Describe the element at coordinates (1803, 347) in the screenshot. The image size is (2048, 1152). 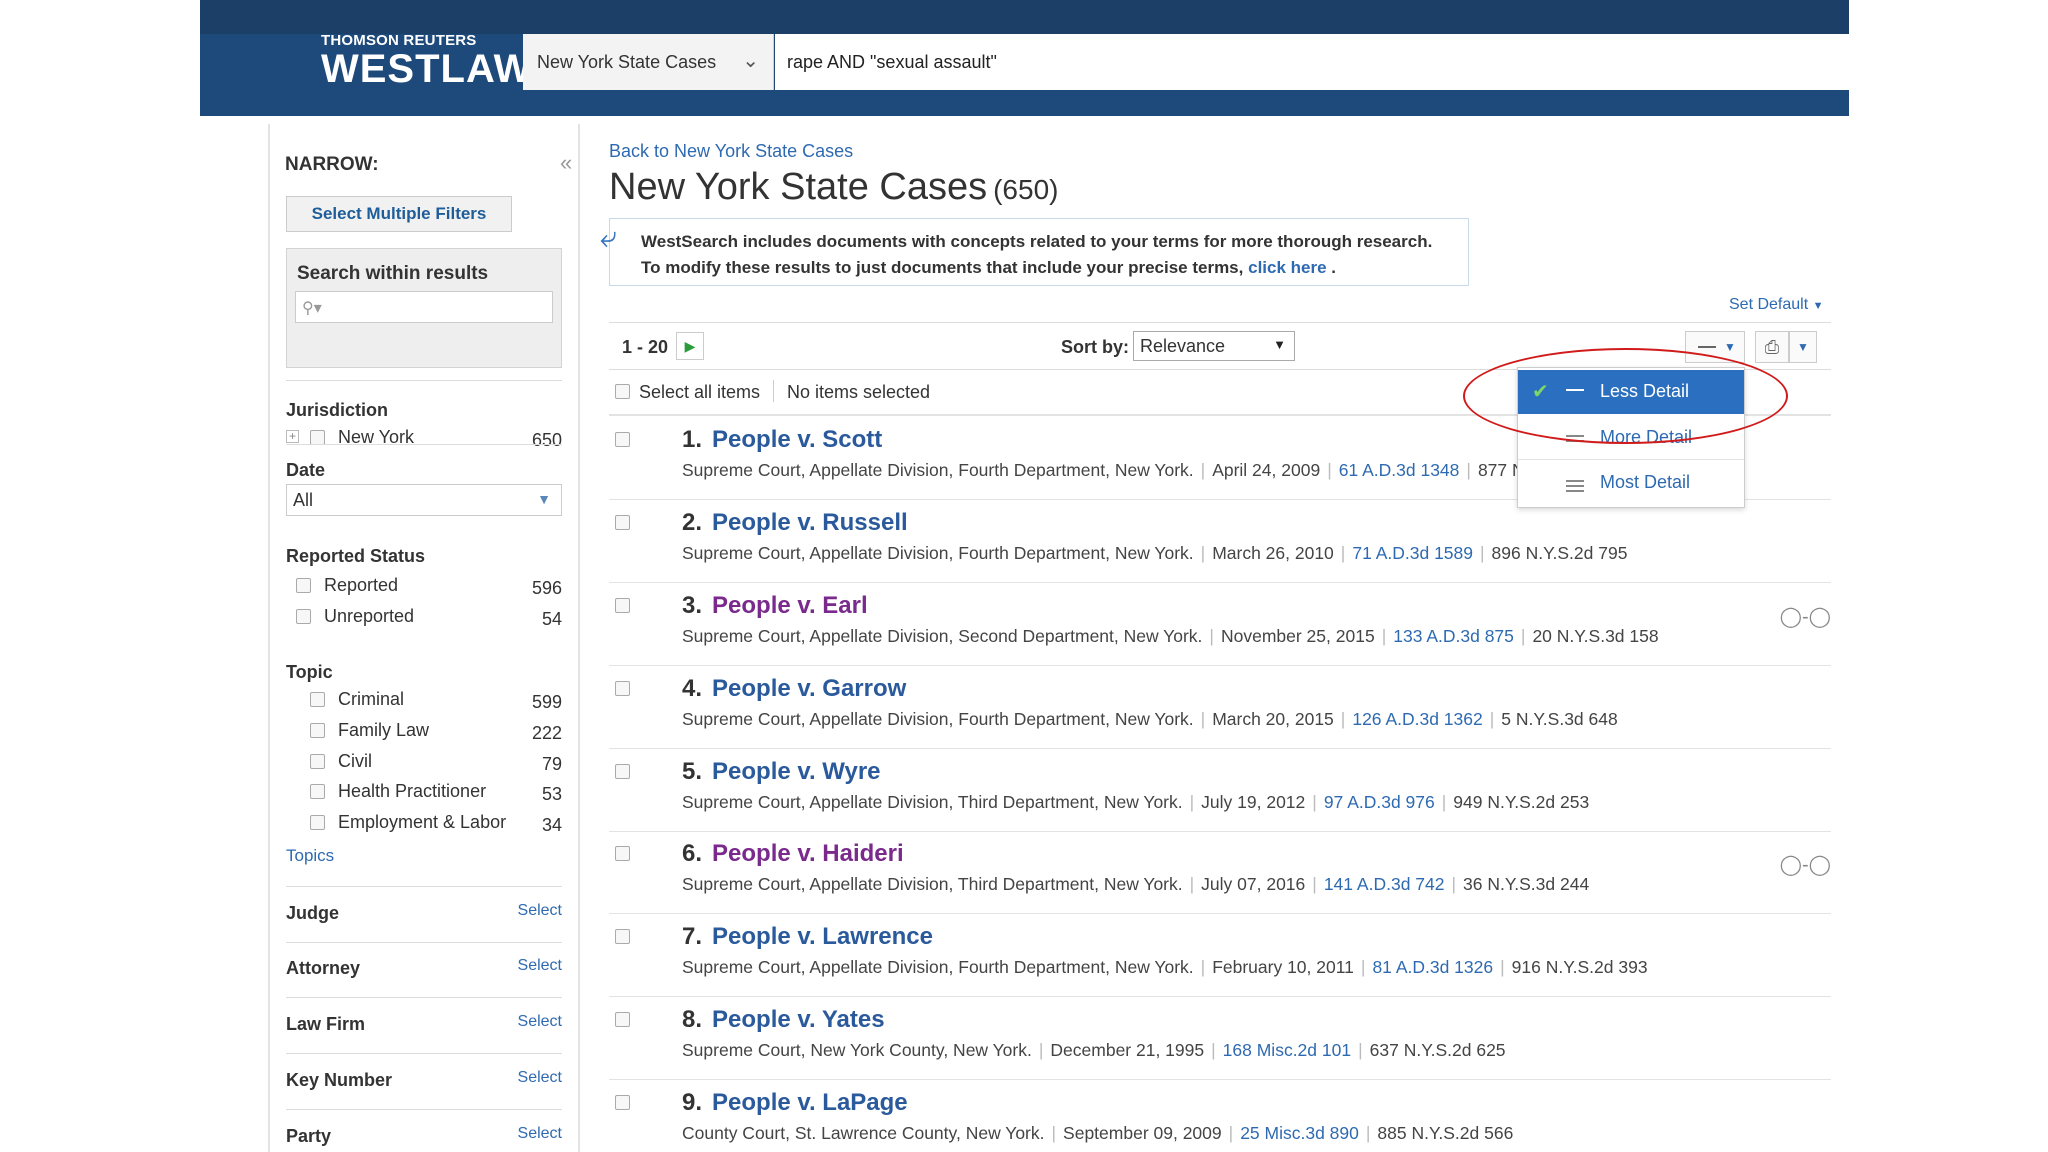
I see `delivery-options-button: ▼` at that location.